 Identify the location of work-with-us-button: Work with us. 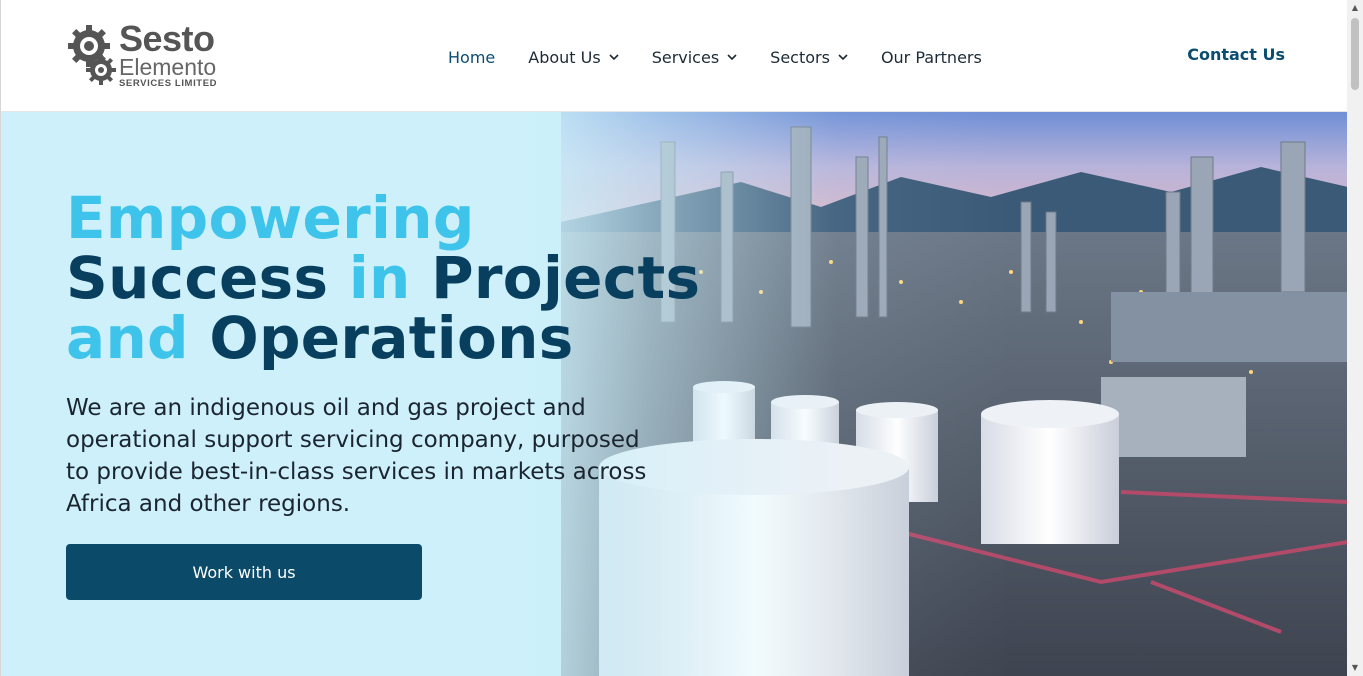
(244, 572).